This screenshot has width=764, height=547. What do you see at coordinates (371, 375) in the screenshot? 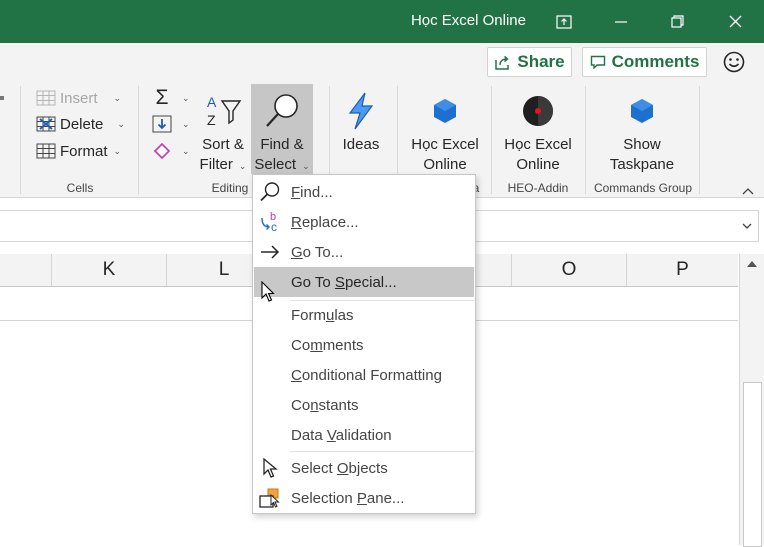
I see `menu-item-label-rest: onditional Formatting` at bounding box center [371, 375].